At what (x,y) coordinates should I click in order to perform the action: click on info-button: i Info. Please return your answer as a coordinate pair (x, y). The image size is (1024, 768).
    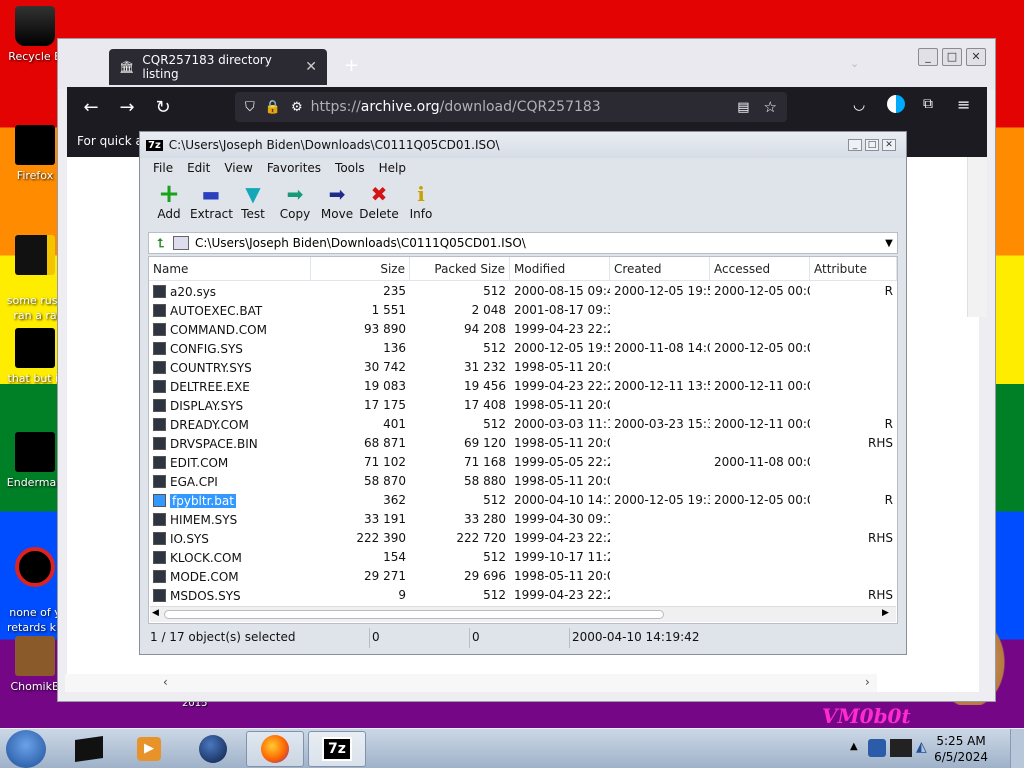
    Looking at the image, I should click on (421, 205).